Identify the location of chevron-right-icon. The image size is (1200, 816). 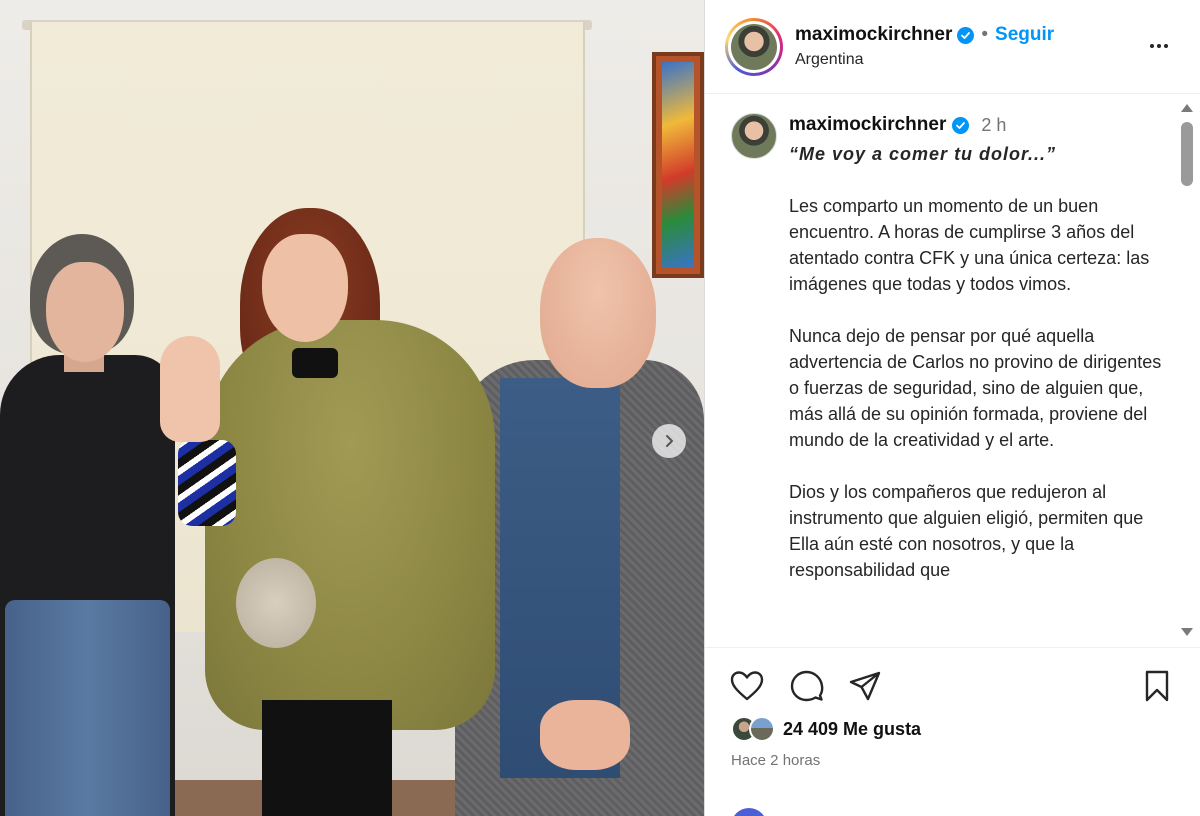
(669, 441).